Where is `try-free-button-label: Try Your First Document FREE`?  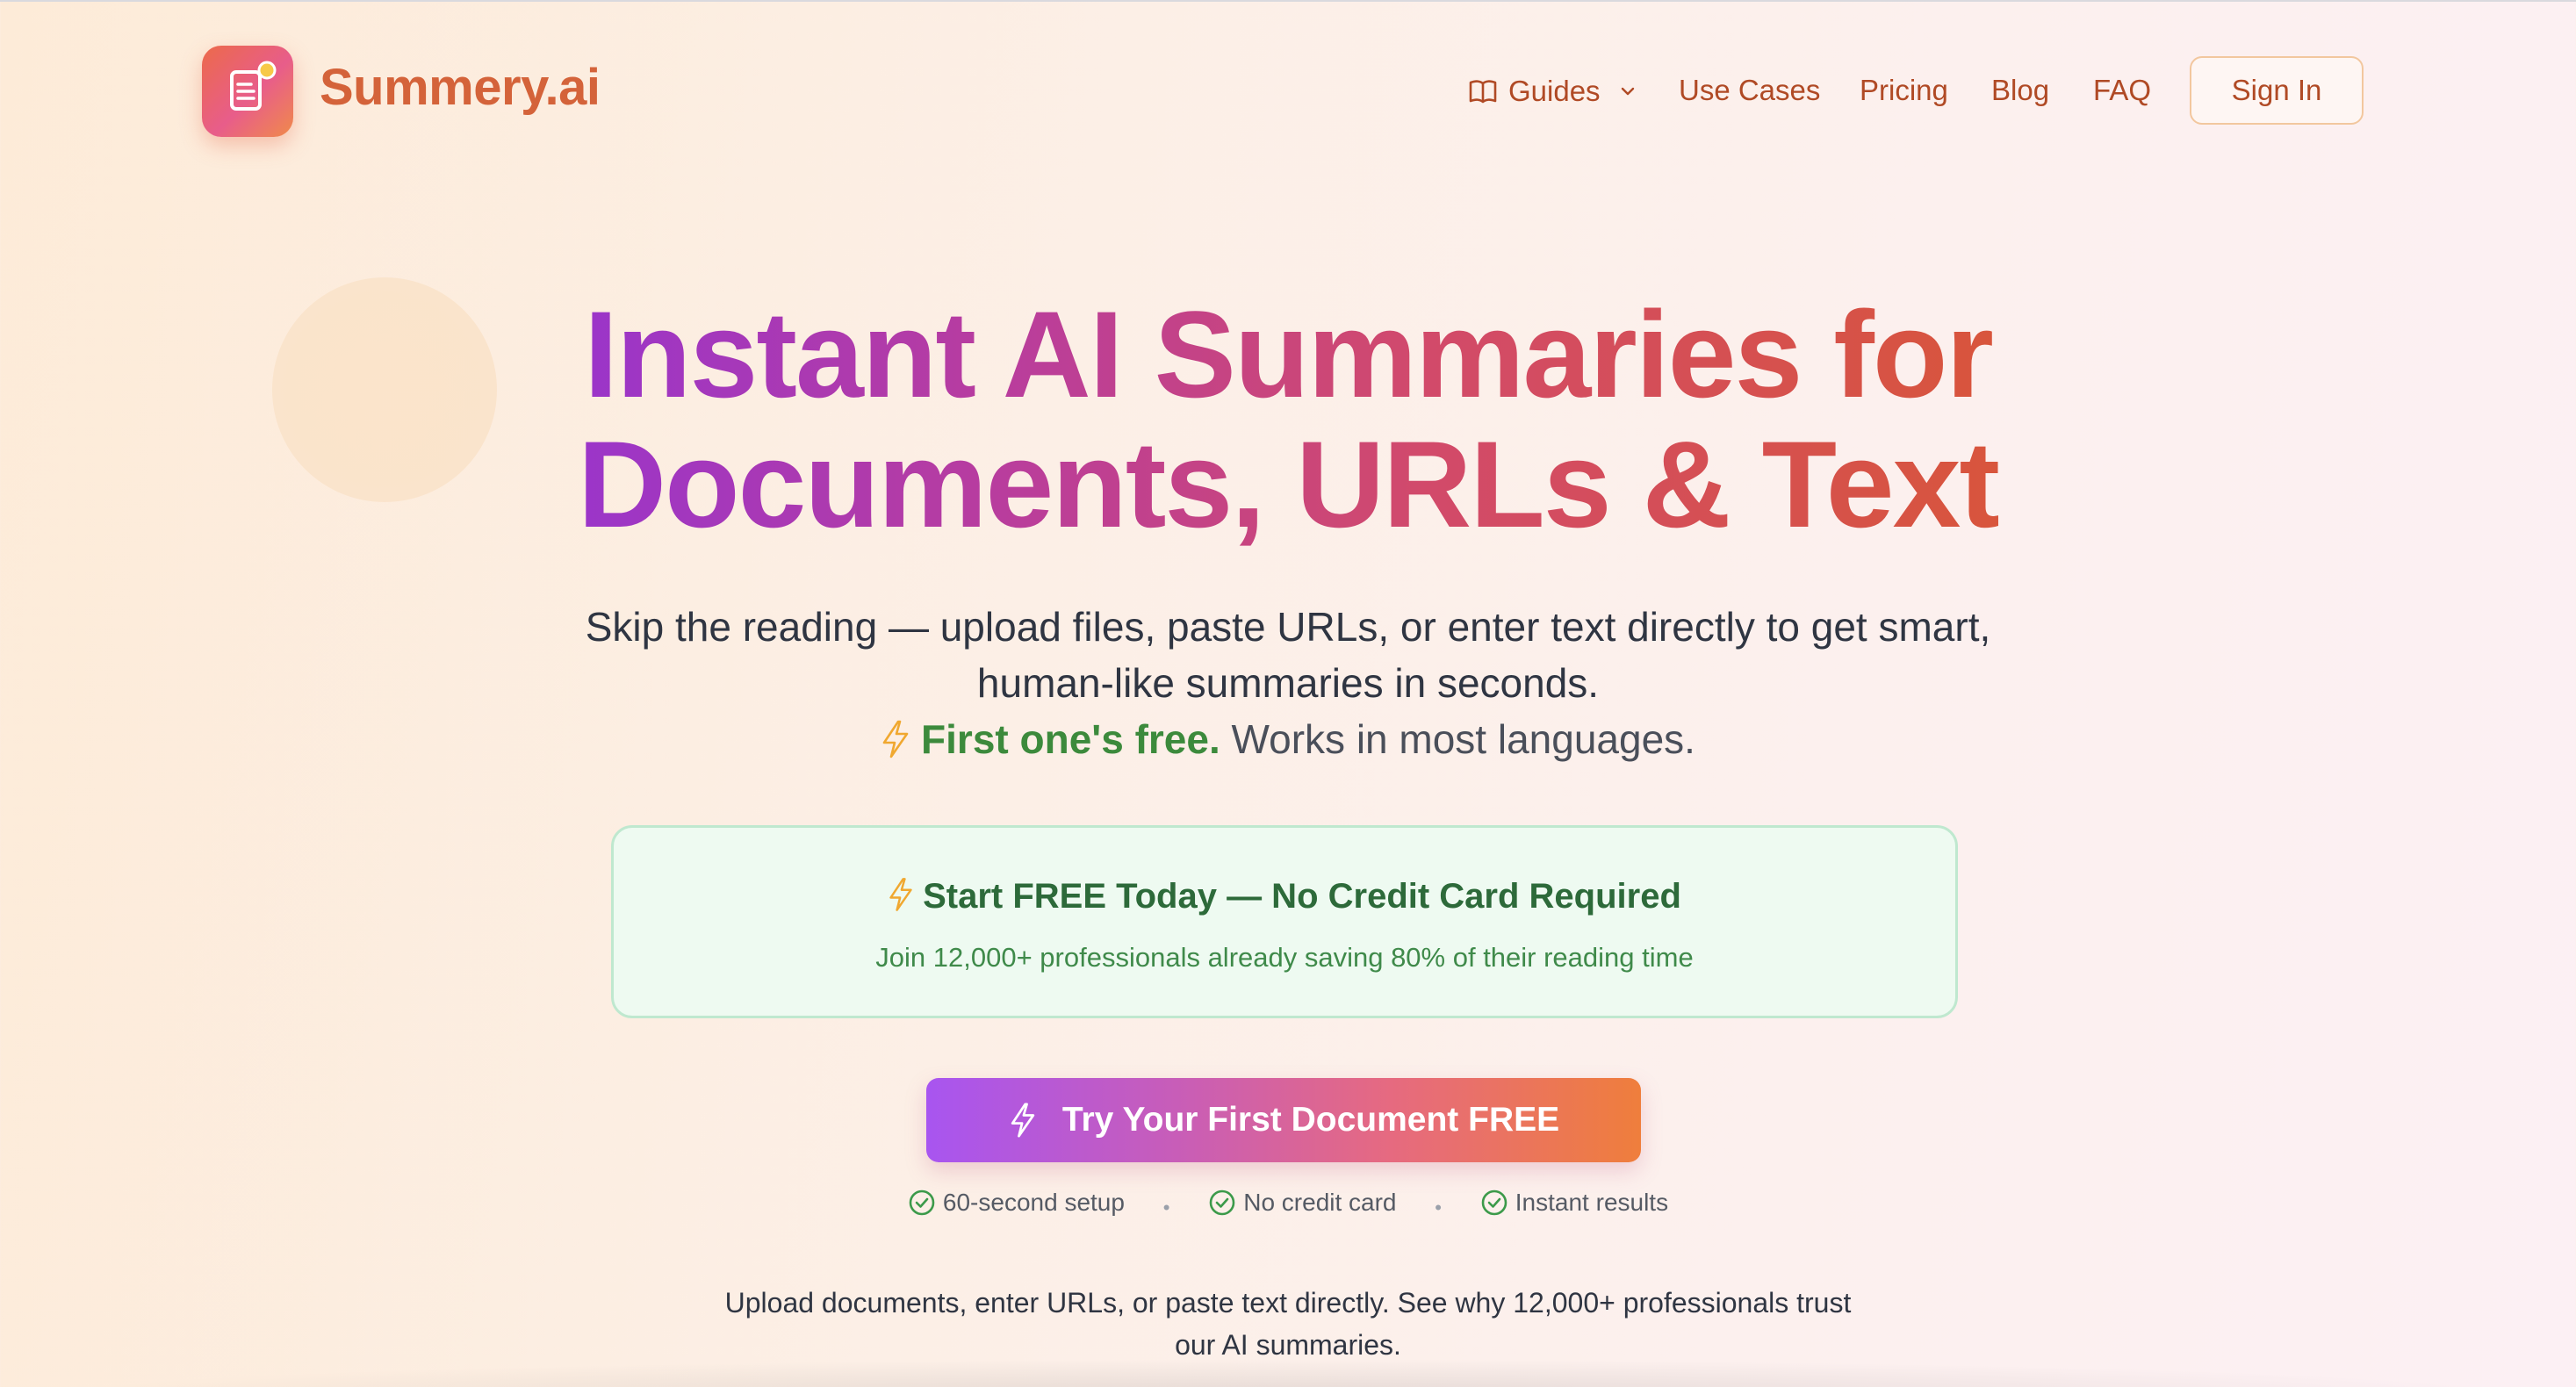
try-free-button-label: Try Your First Document FREE is located at coordinates (1310, 1120).